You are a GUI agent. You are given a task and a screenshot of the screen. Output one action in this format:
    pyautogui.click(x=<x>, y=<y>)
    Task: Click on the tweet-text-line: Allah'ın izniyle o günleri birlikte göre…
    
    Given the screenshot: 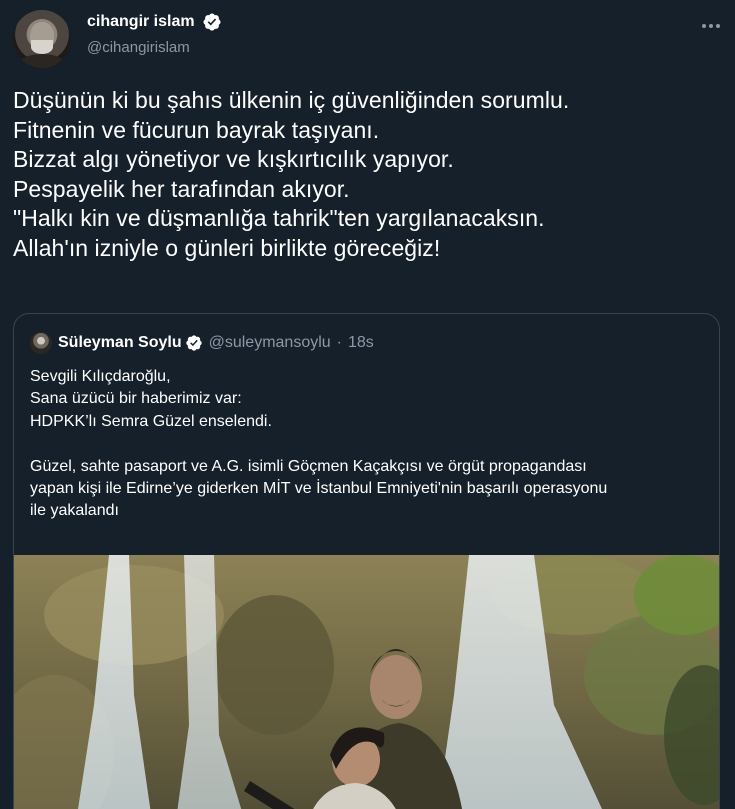 What is the action you would take?
    pyautogui.click(x=227, y=247)
    